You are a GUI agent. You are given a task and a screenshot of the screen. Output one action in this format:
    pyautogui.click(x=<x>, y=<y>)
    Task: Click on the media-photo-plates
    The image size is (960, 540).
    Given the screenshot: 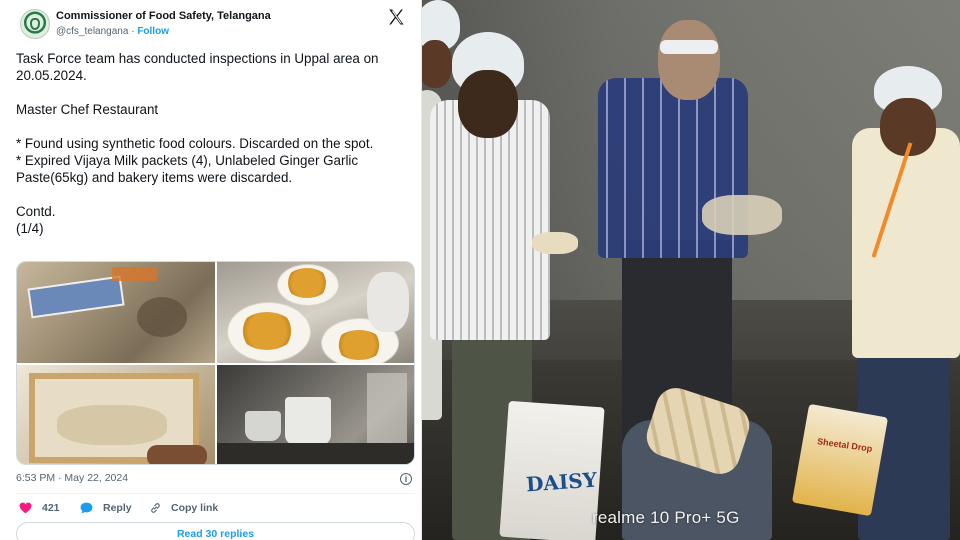 What is the action you would take?
    pyautogui.click(x=315, y=312)
    